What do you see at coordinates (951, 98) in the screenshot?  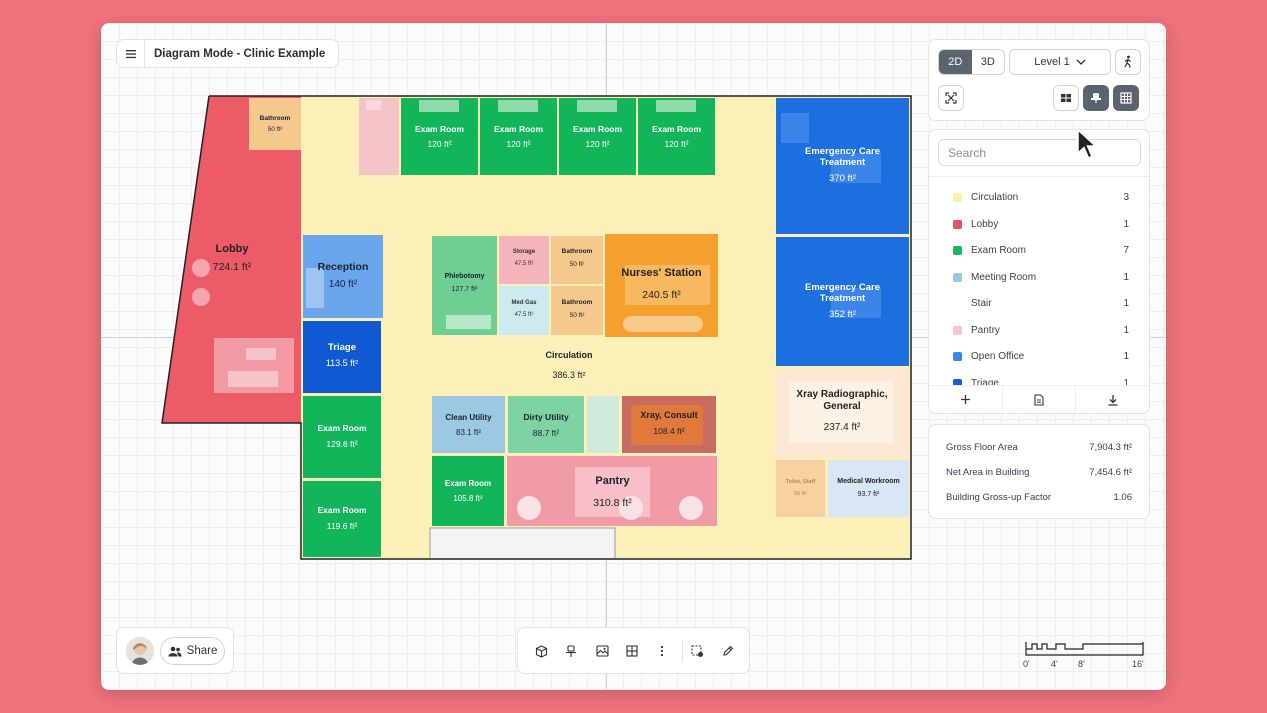 I see `fit-to-screen-button` at bounding box center [951, 98].